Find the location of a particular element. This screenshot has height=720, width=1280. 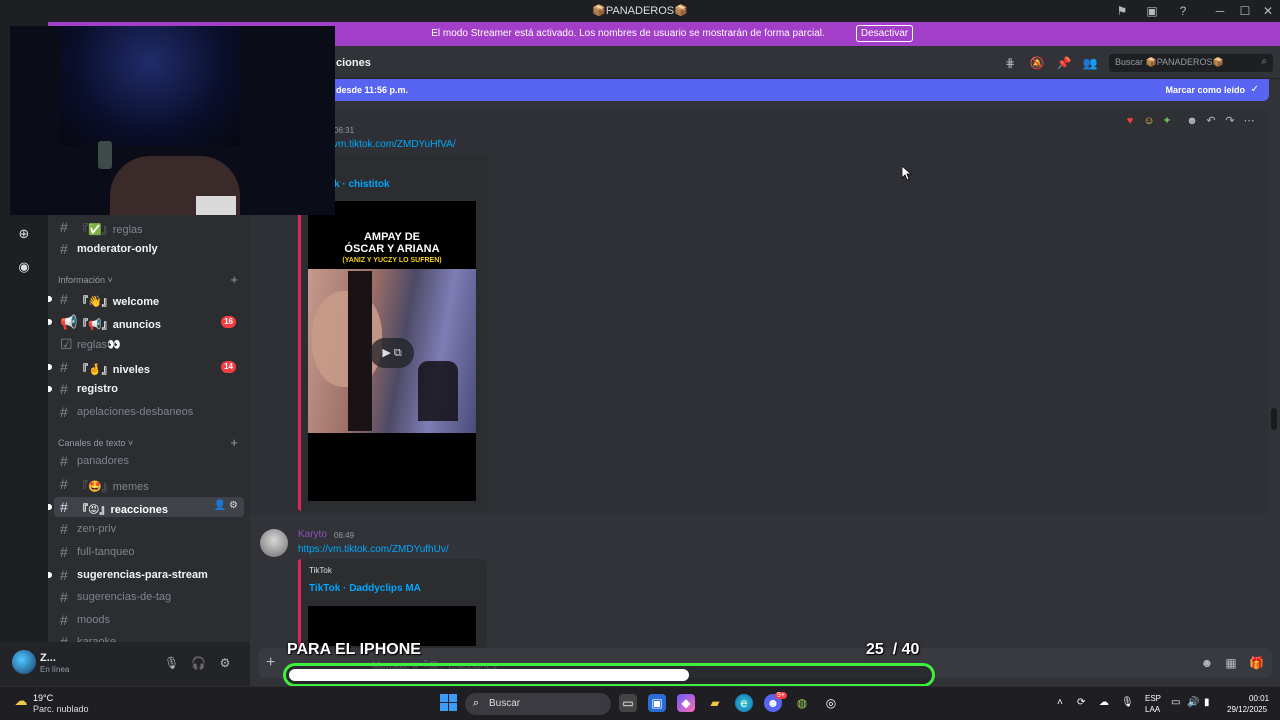

search-placeholder: Buscar 📦PANADEROS📦 is located at coordinates (1169, 62).